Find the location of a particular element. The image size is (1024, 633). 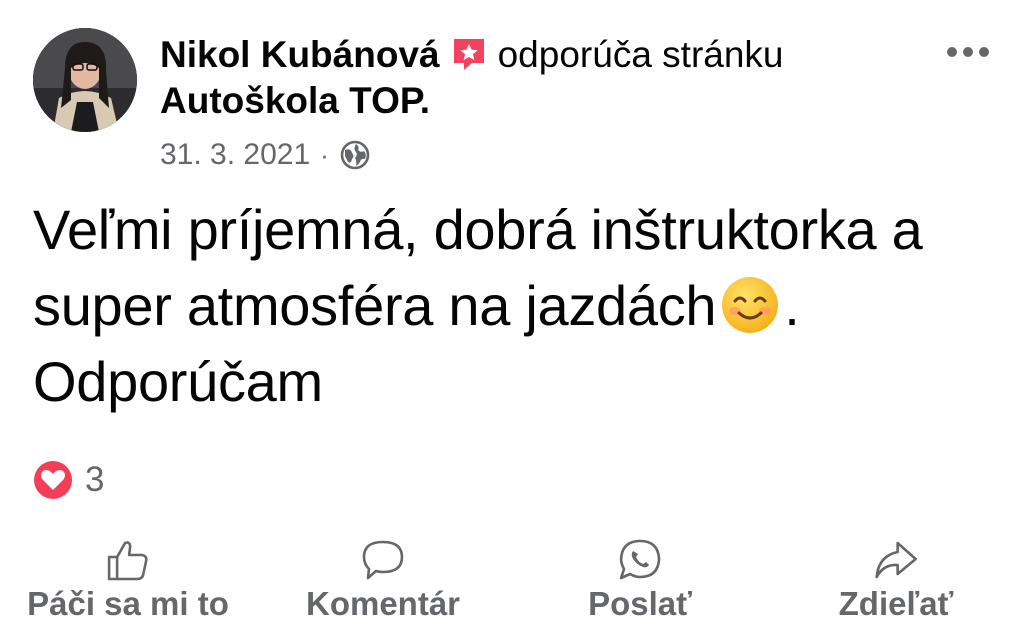

heart-icon is located at coordinates (53, 480).